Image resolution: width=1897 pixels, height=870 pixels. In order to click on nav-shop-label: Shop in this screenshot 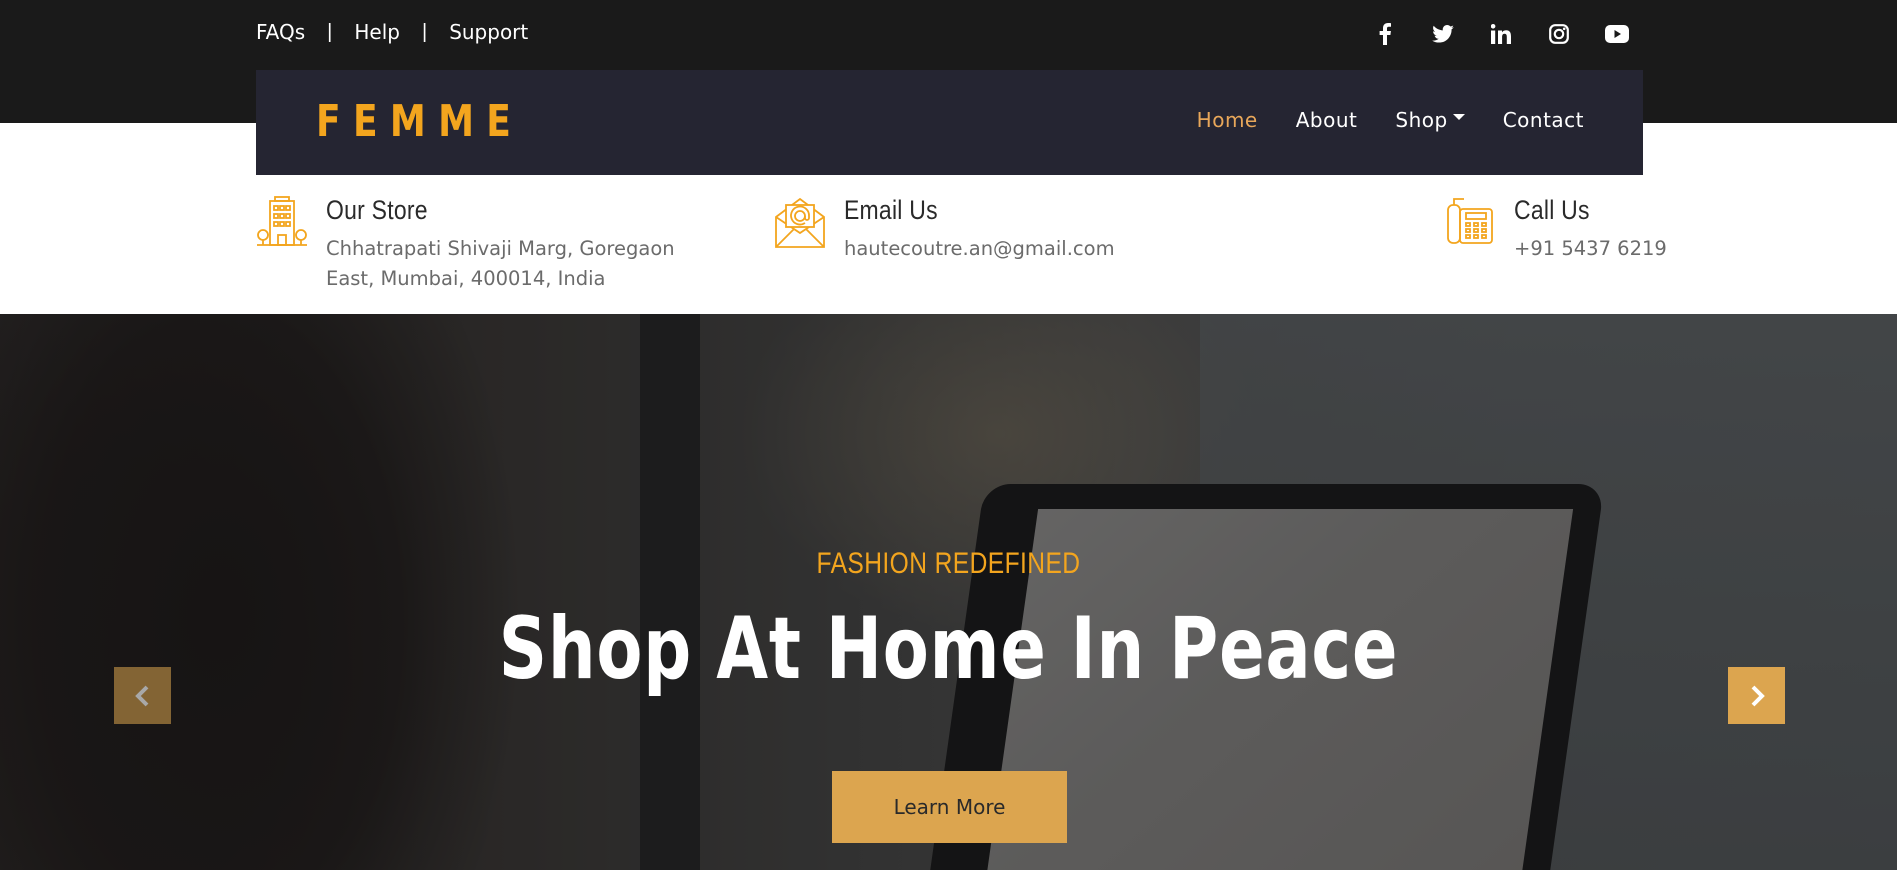, I will do `click(1421, 120)`.